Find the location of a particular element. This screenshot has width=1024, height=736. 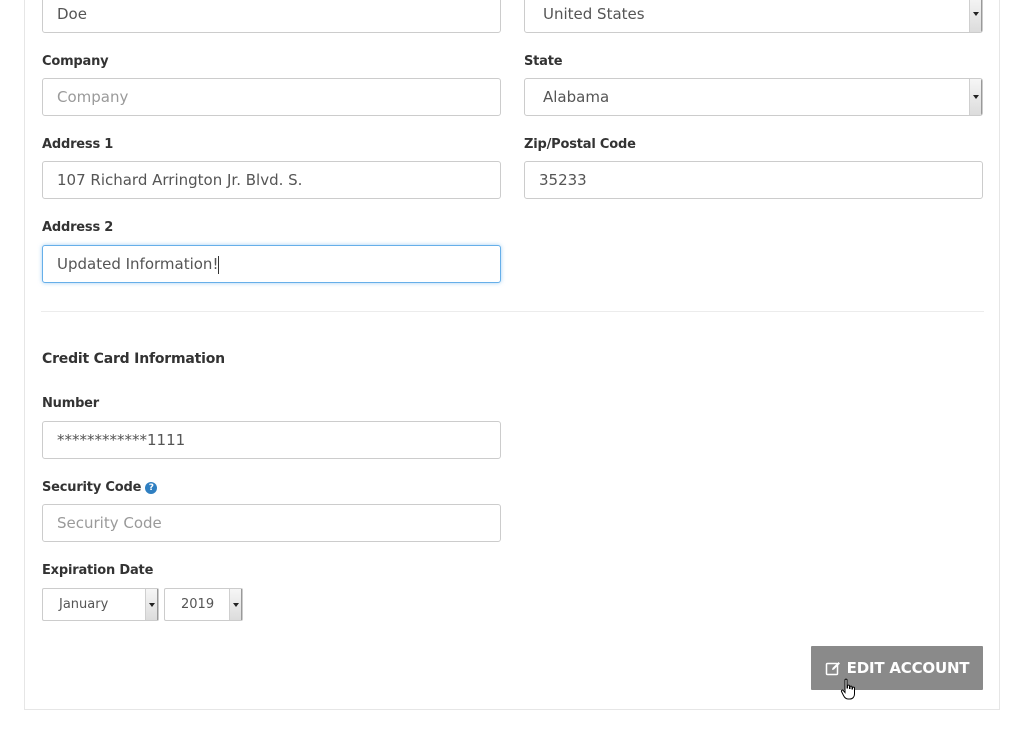

expiration-year-select: 2019 is located at coordinates (203, 604).